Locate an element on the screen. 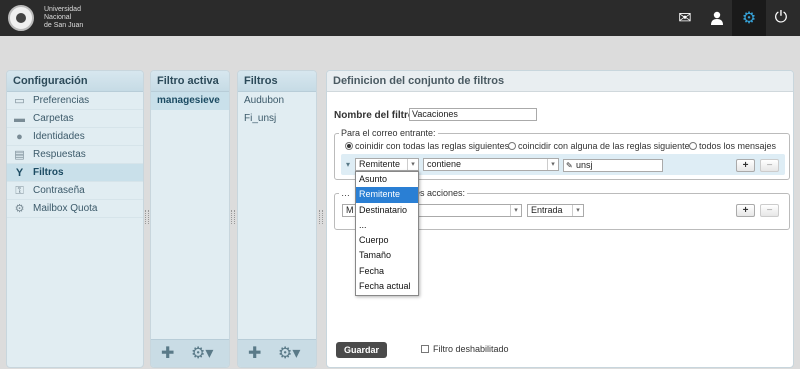  top-bar: Universidad Nacional de San Juan ✉ ⚙ ⏻ is located at coordinates (400, 18).